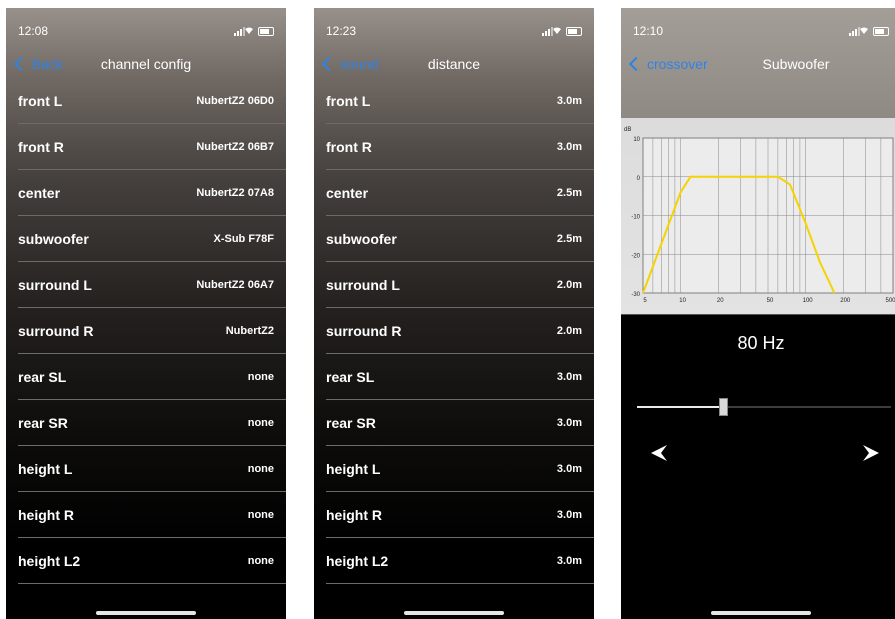  What do you see at coordinates (720, 301) in the screenshot?
I see `x-tick-label: 20` at bounding box center [720, 301].